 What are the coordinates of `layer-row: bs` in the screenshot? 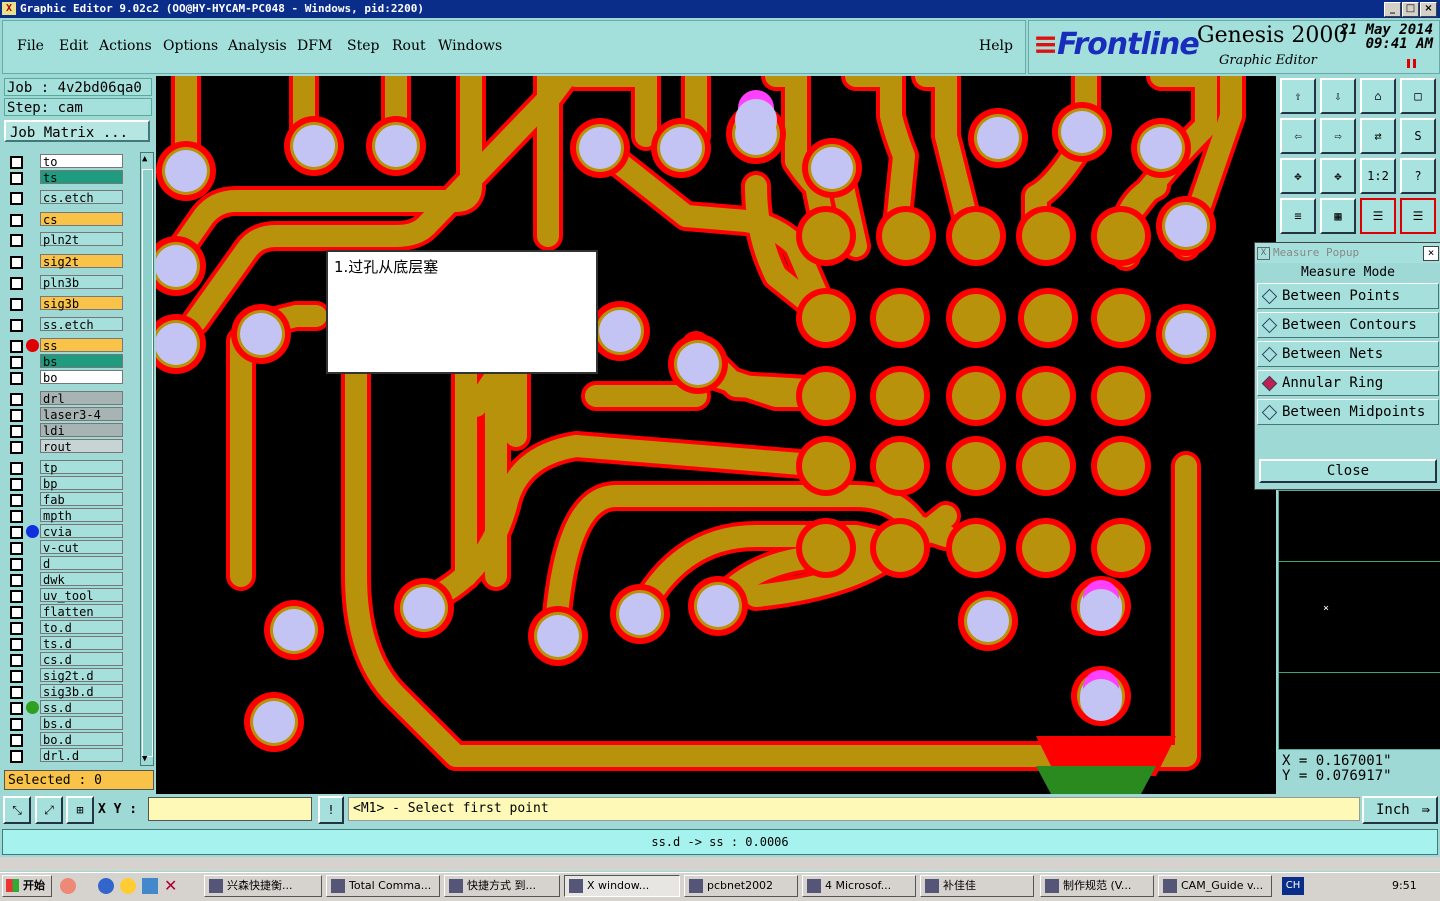 It's located at (67, 361).